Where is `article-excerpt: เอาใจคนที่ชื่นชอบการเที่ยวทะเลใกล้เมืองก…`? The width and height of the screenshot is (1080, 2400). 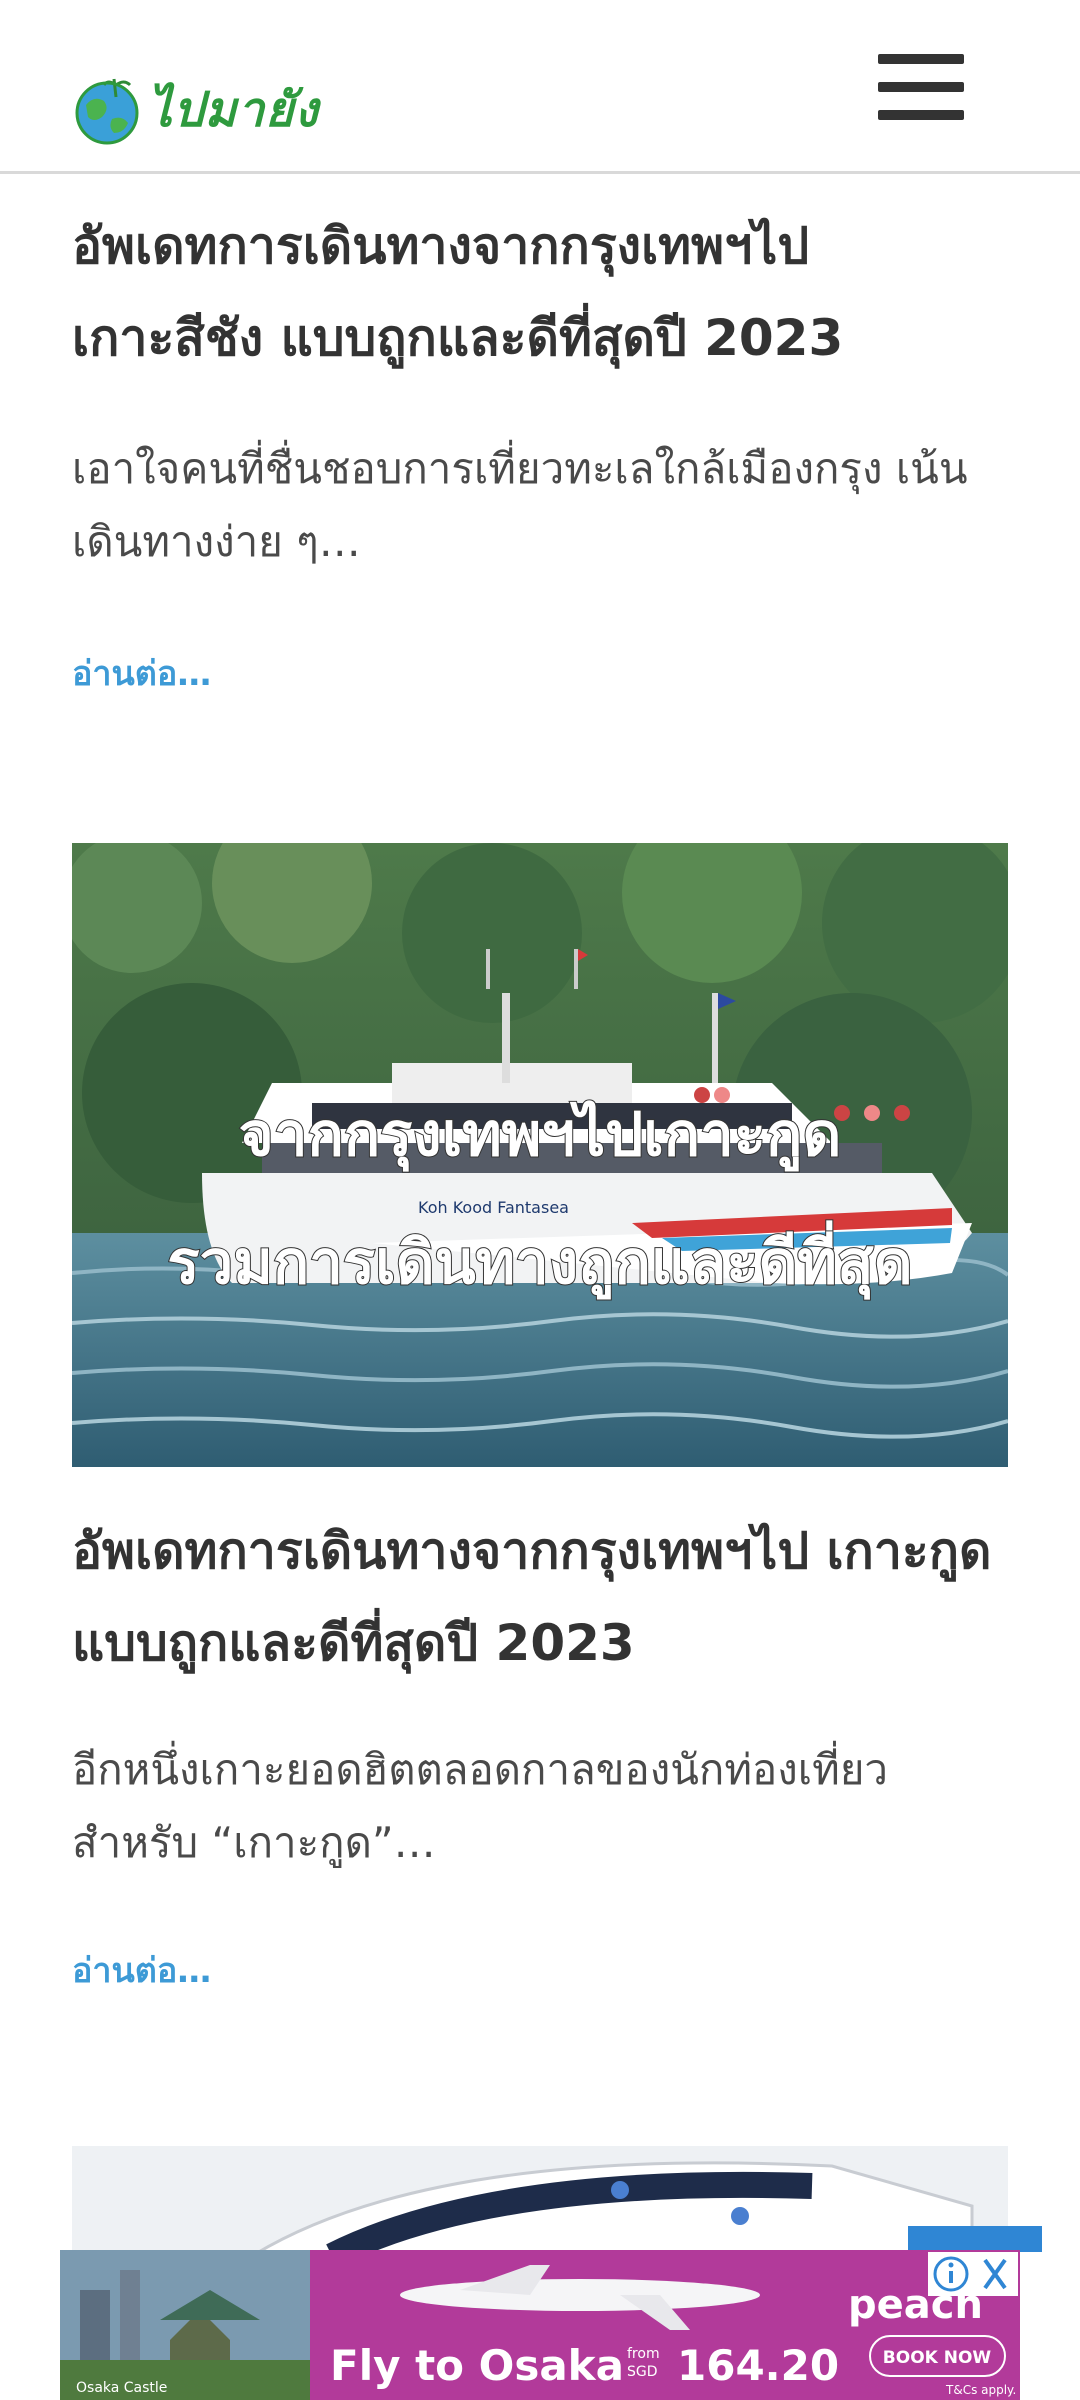
article-excerpt: เอาใจคนที่ชื่นชอบการเที่ยวทะเลใกล้เมืองก… is located at coordinates (520, 505).